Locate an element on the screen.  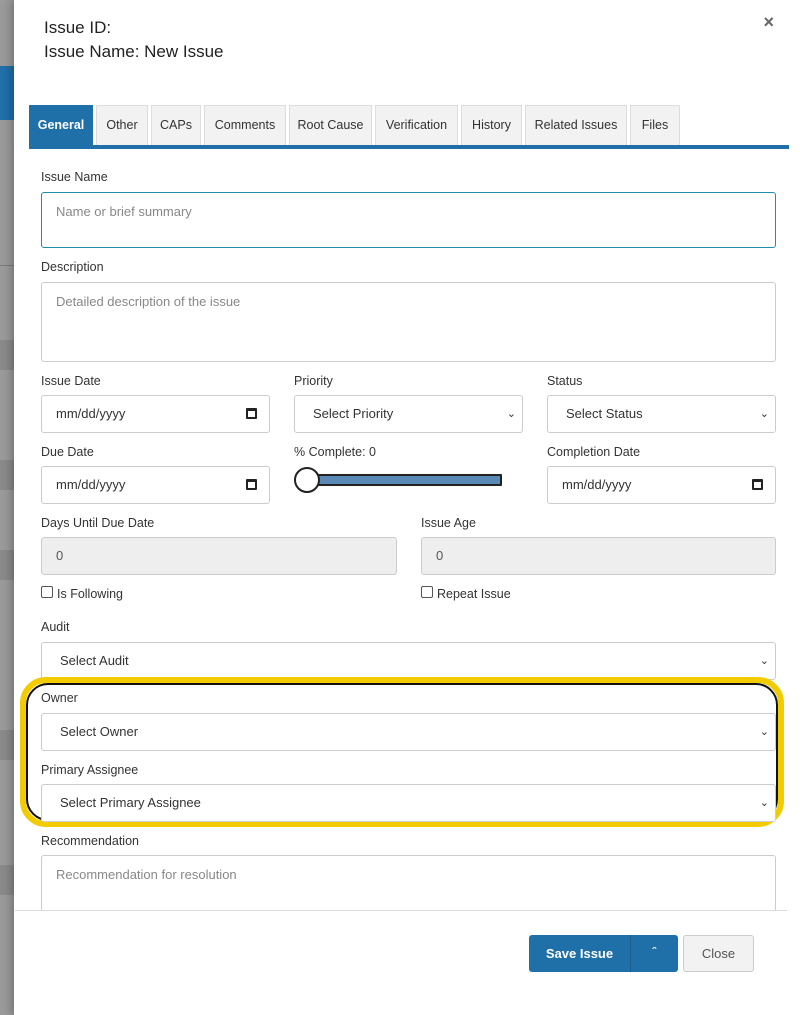
primary-assignee-select: Select Primary Assignee ⌄ is located at coordinates (408, 803).